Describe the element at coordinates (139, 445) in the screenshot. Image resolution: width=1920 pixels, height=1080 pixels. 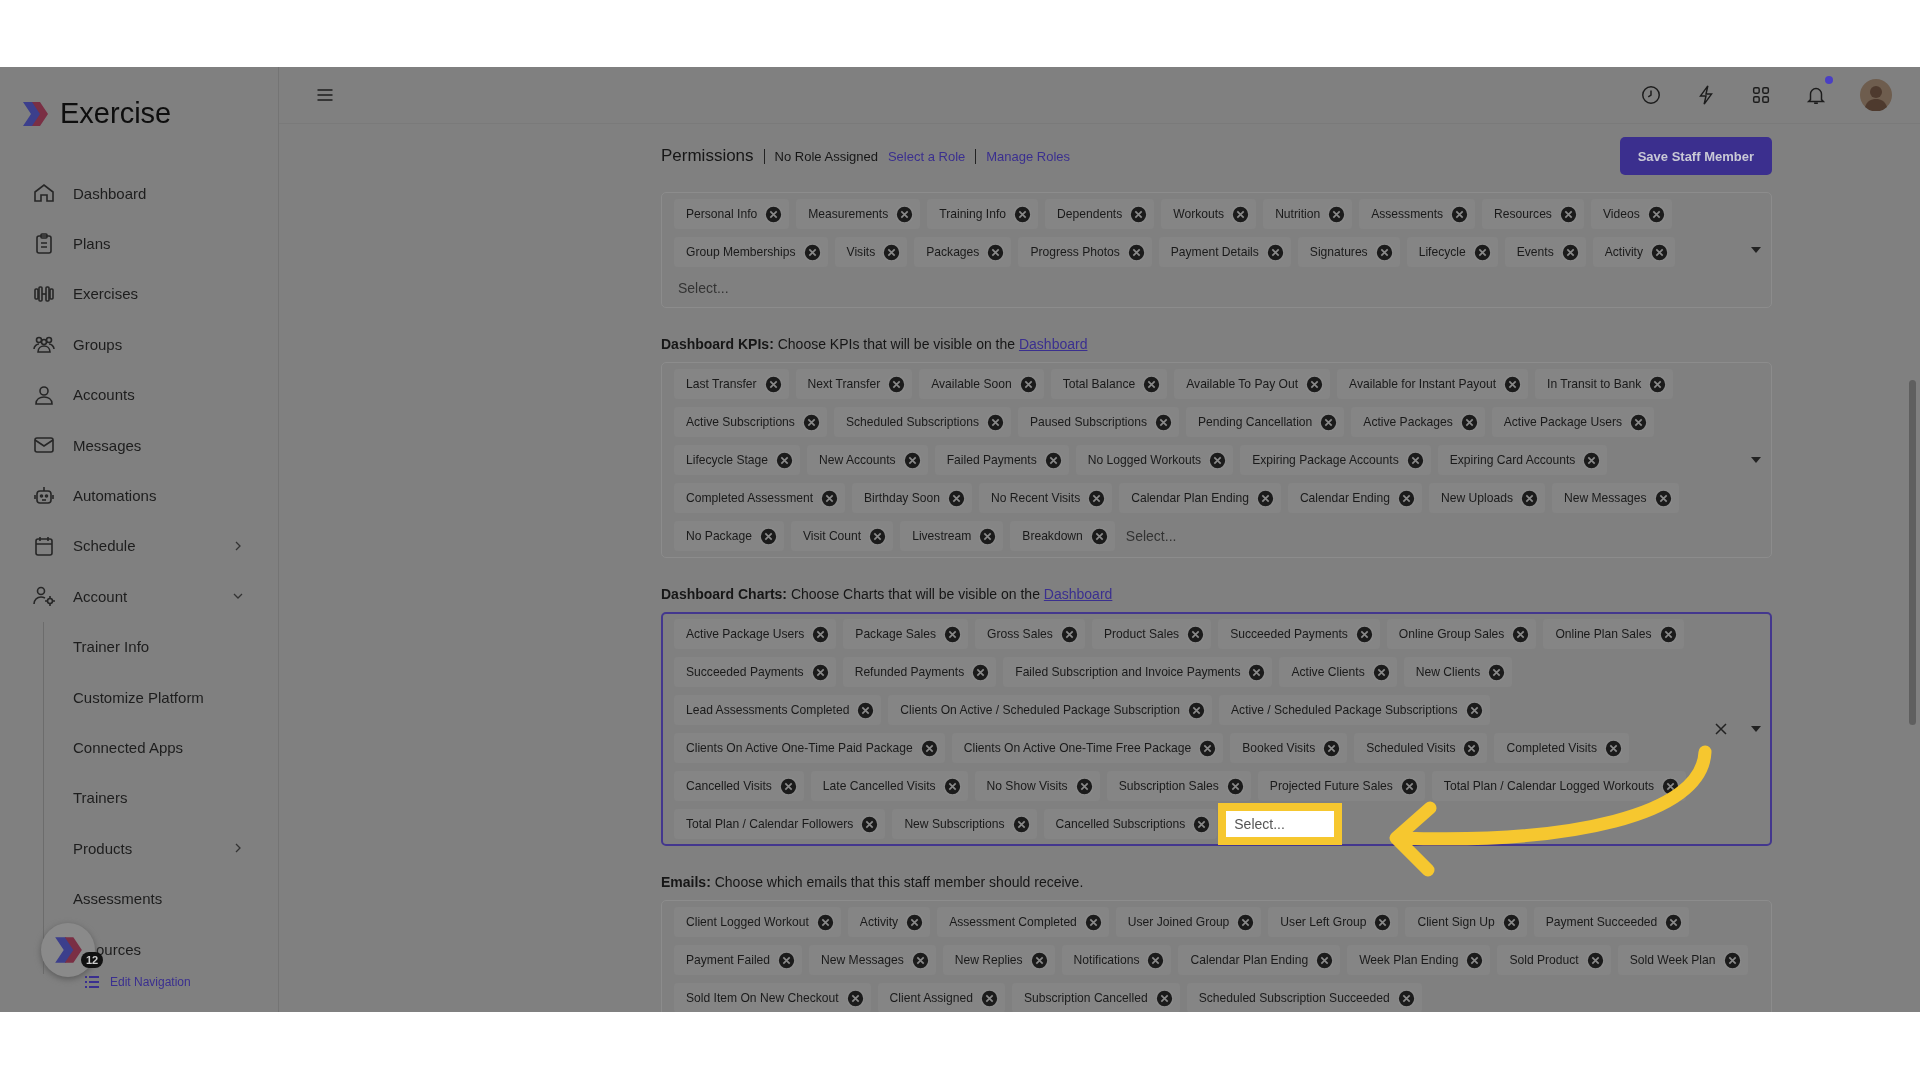
I see `nav-item: Messages` at that location.